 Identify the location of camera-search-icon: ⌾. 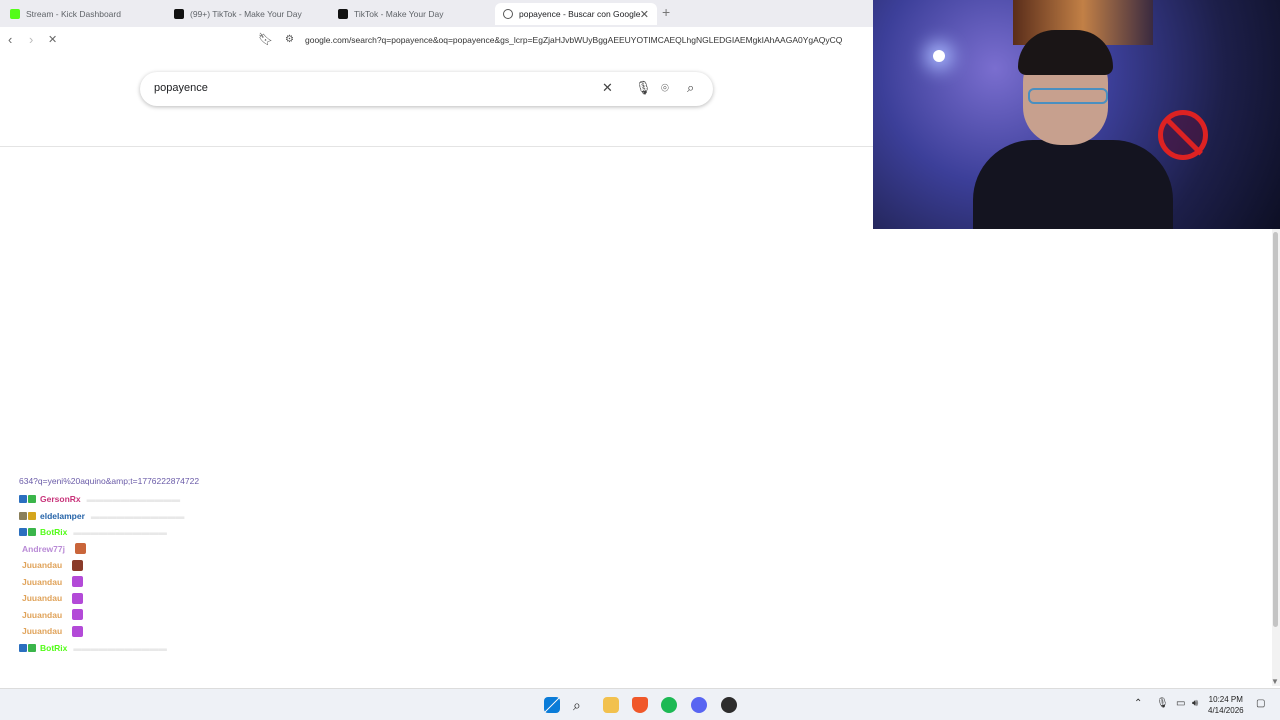
(665, 88).